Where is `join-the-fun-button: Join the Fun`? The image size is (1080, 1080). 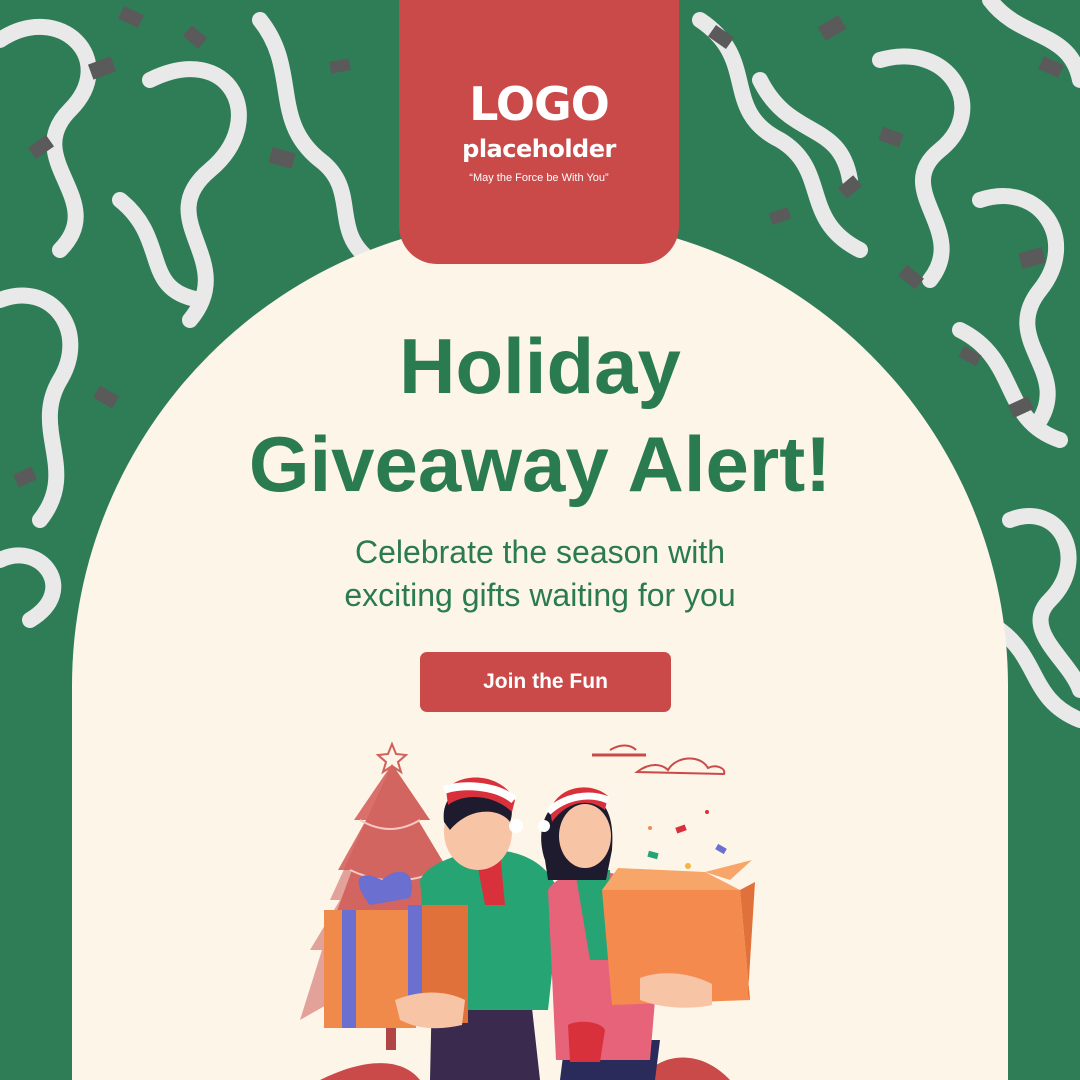
join-the-fun-button: Join the Fun is located at coordinates (545, 682).